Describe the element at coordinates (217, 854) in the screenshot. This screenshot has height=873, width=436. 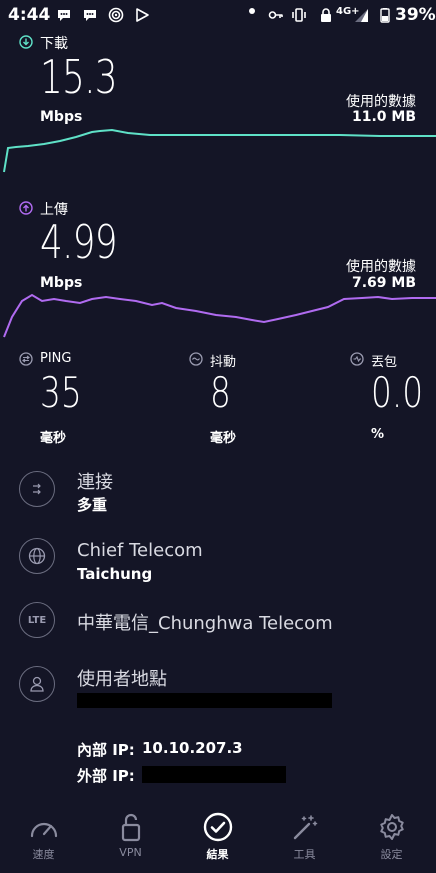
I see `nav-results-label: 結果` at that location.